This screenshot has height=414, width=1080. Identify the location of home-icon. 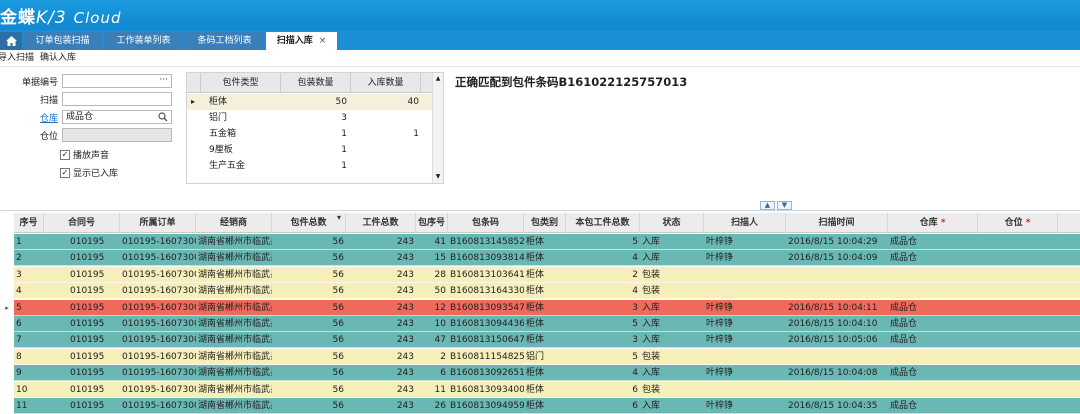
(11, 41).